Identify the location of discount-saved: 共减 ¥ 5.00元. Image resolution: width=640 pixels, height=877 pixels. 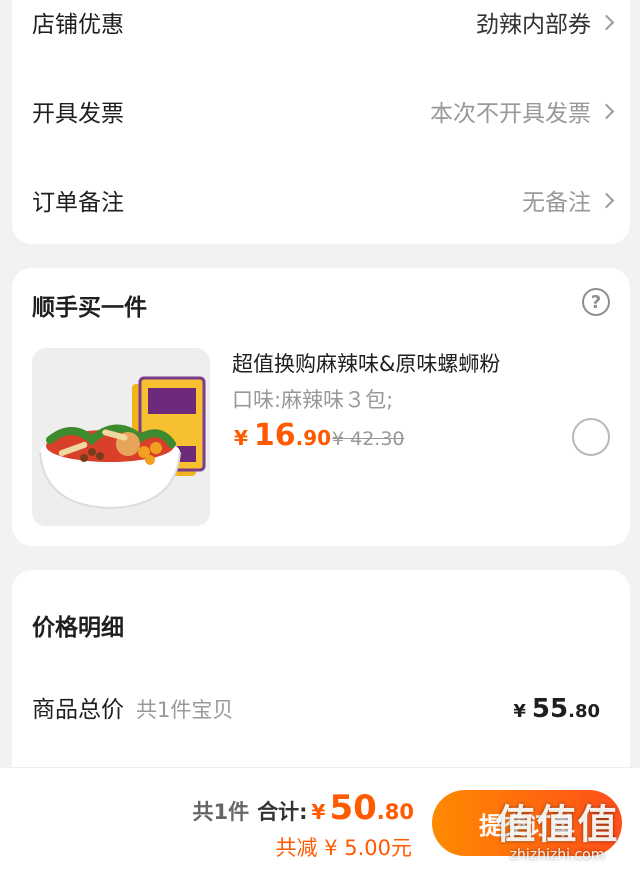
(343, 848).